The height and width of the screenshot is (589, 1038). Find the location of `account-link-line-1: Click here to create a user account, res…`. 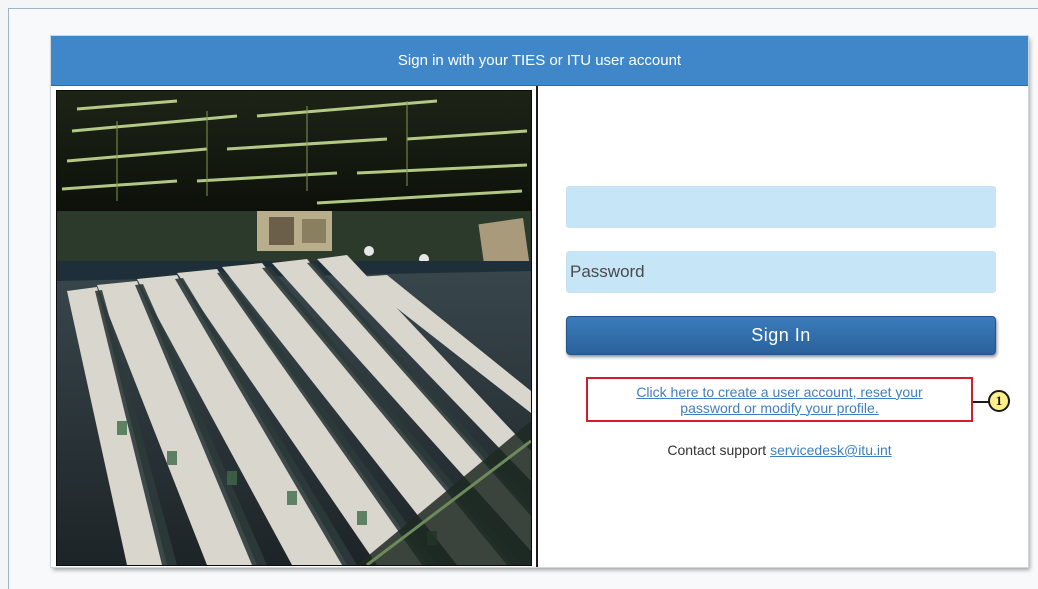

account-link-line-1: Click here to create a user account, res… is located at coordinates (779, 391).